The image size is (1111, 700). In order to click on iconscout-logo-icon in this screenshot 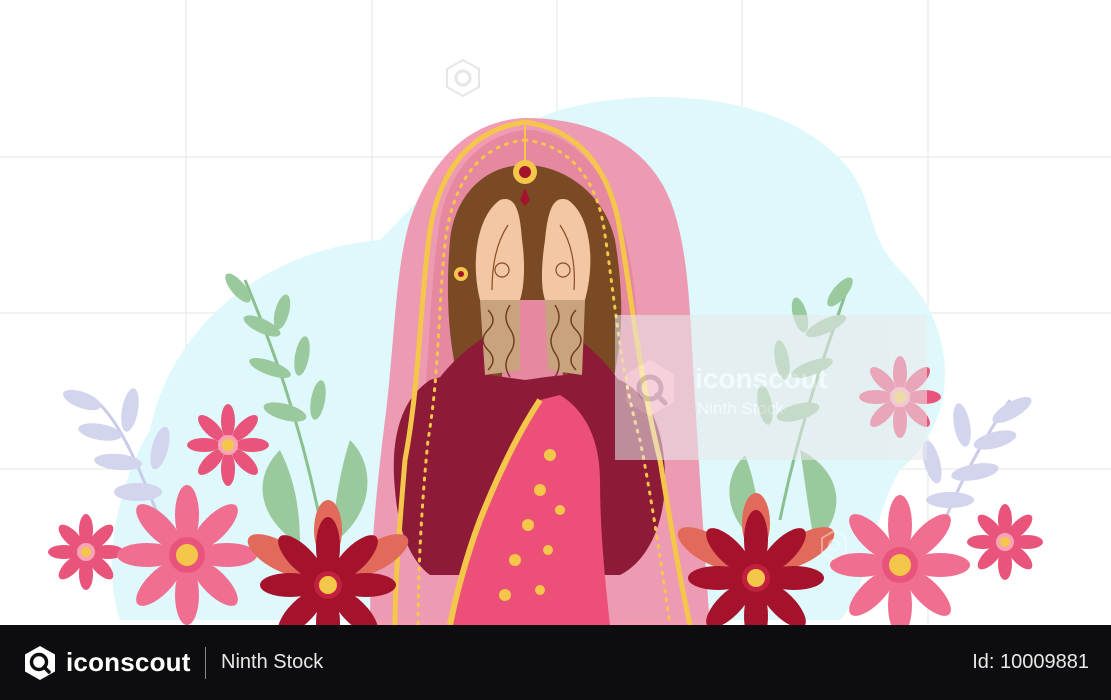, I will do `click(40, 663)`.